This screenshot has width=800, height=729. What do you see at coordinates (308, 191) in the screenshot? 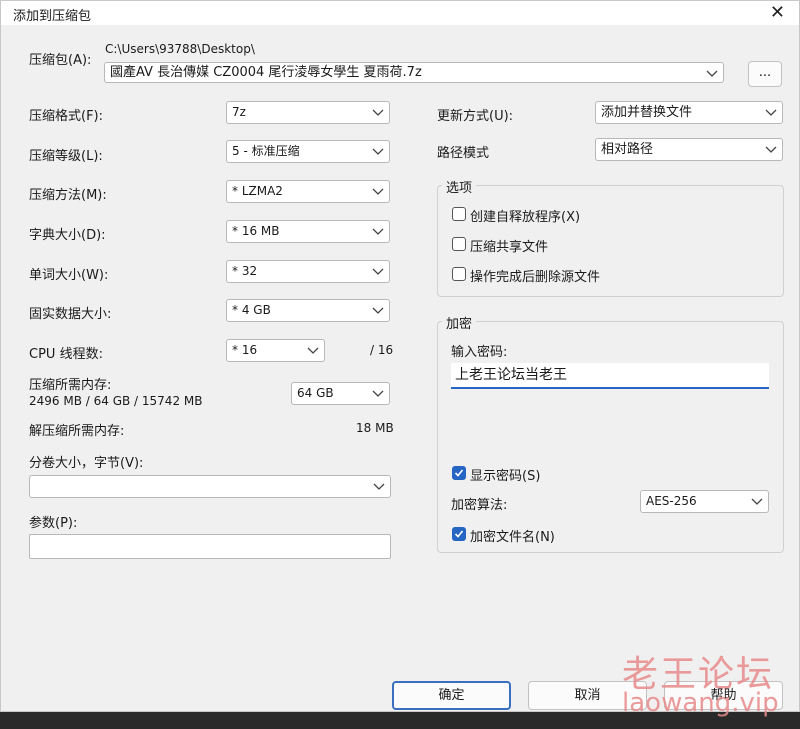
I see `method-combo: * LZMA2` at bounding box center [308, 191].